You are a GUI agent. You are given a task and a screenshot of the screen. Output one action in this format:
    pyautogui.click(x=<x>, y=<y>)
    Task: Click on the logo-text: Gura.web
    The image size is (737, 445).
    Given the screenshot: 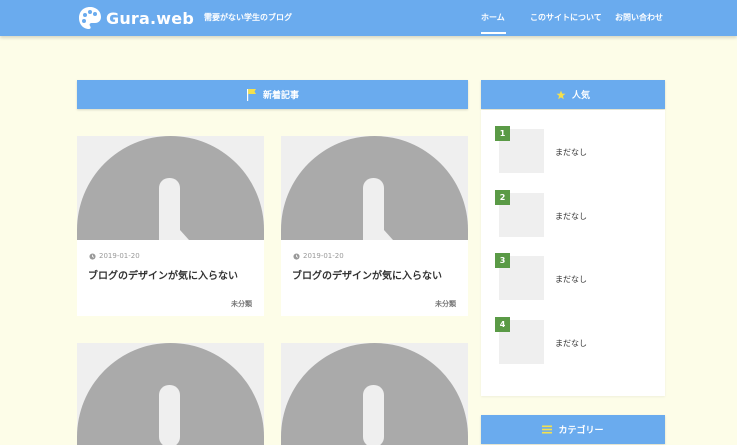 What is the action you would take?
    pyautogui.click(x=150, y=18)
    